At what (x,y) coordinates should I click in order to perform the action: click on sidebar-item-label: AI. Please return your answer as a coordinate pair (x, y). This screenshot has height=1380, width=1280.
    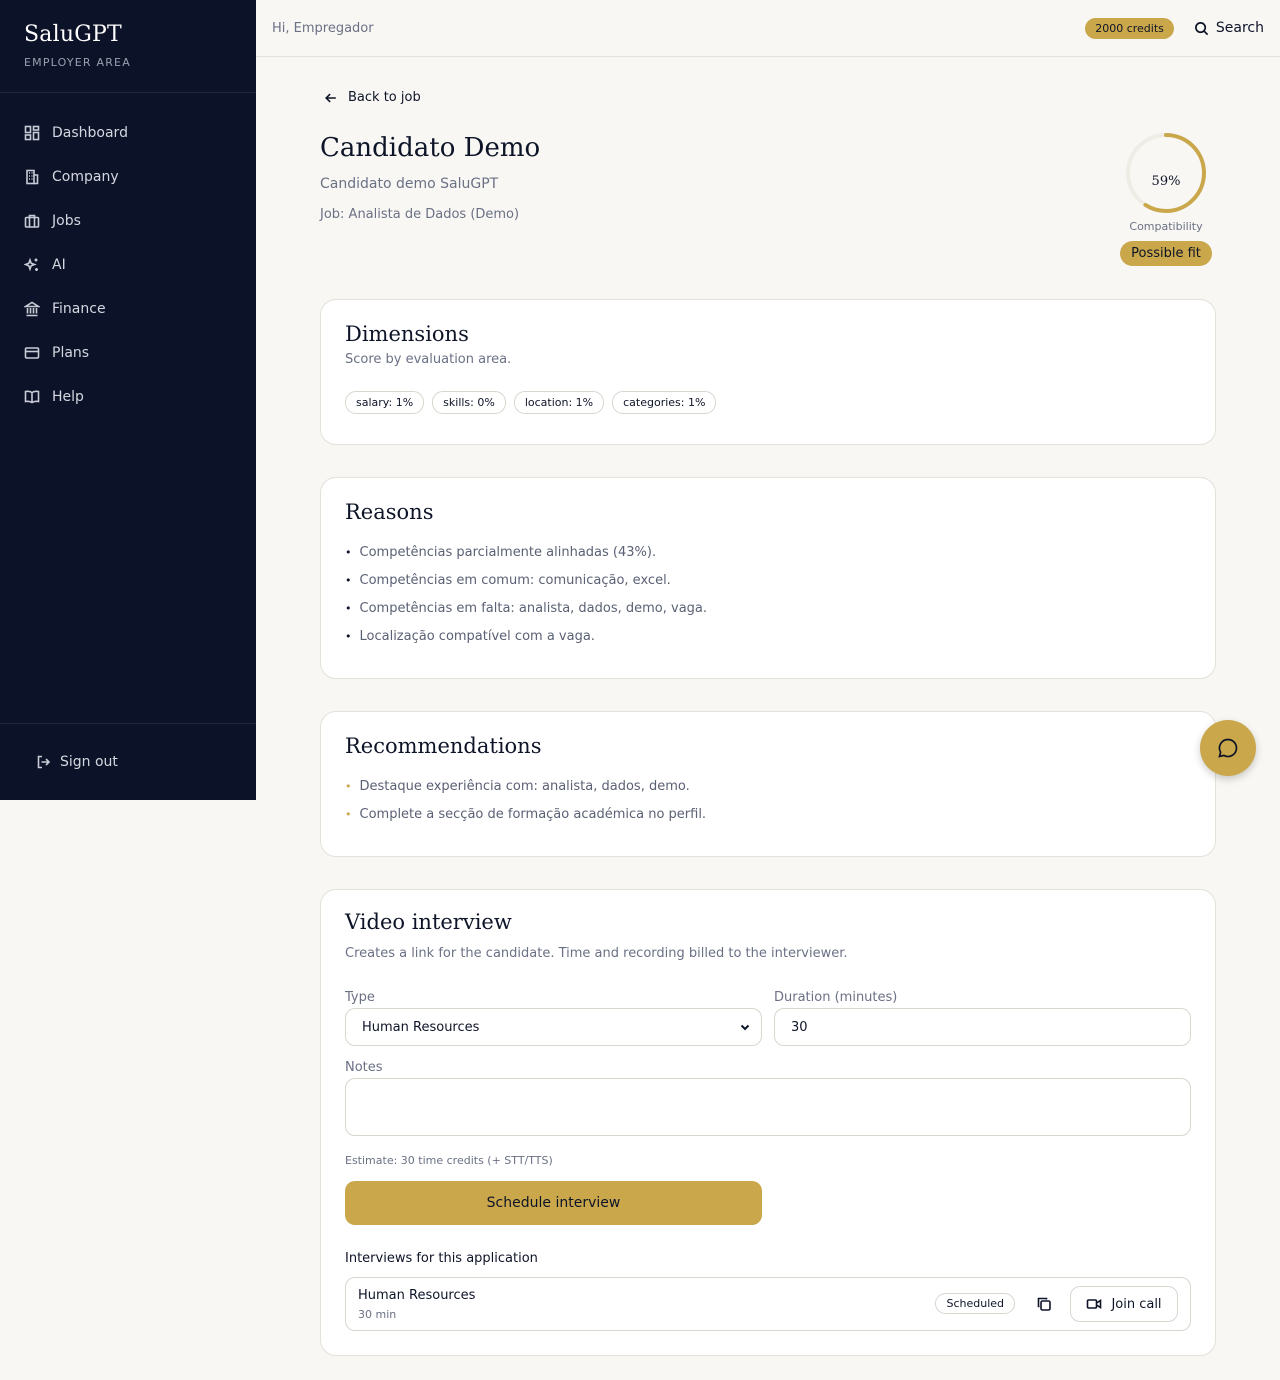
    Looking at the image, I should click on (59, 265).